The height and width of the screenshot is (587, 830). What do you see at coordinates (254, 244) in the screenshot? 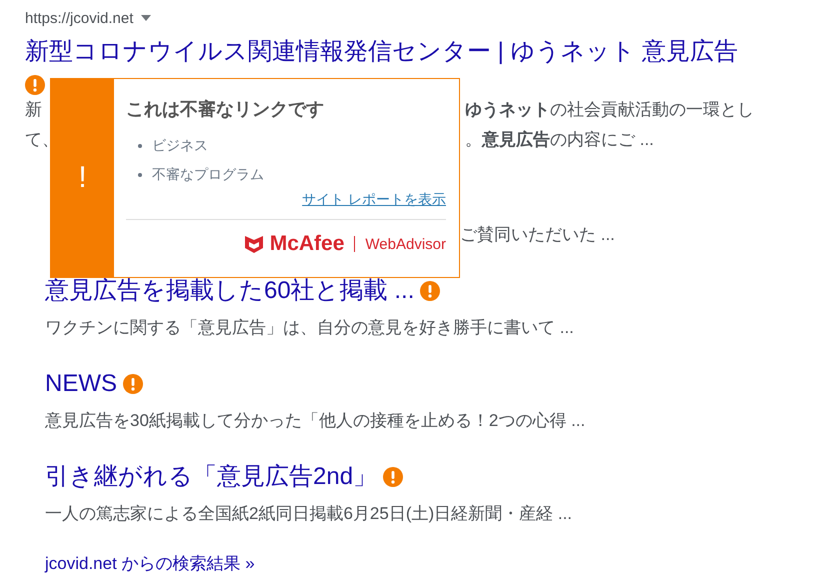
I see `shield-icon` at bounding box center [254, 244].